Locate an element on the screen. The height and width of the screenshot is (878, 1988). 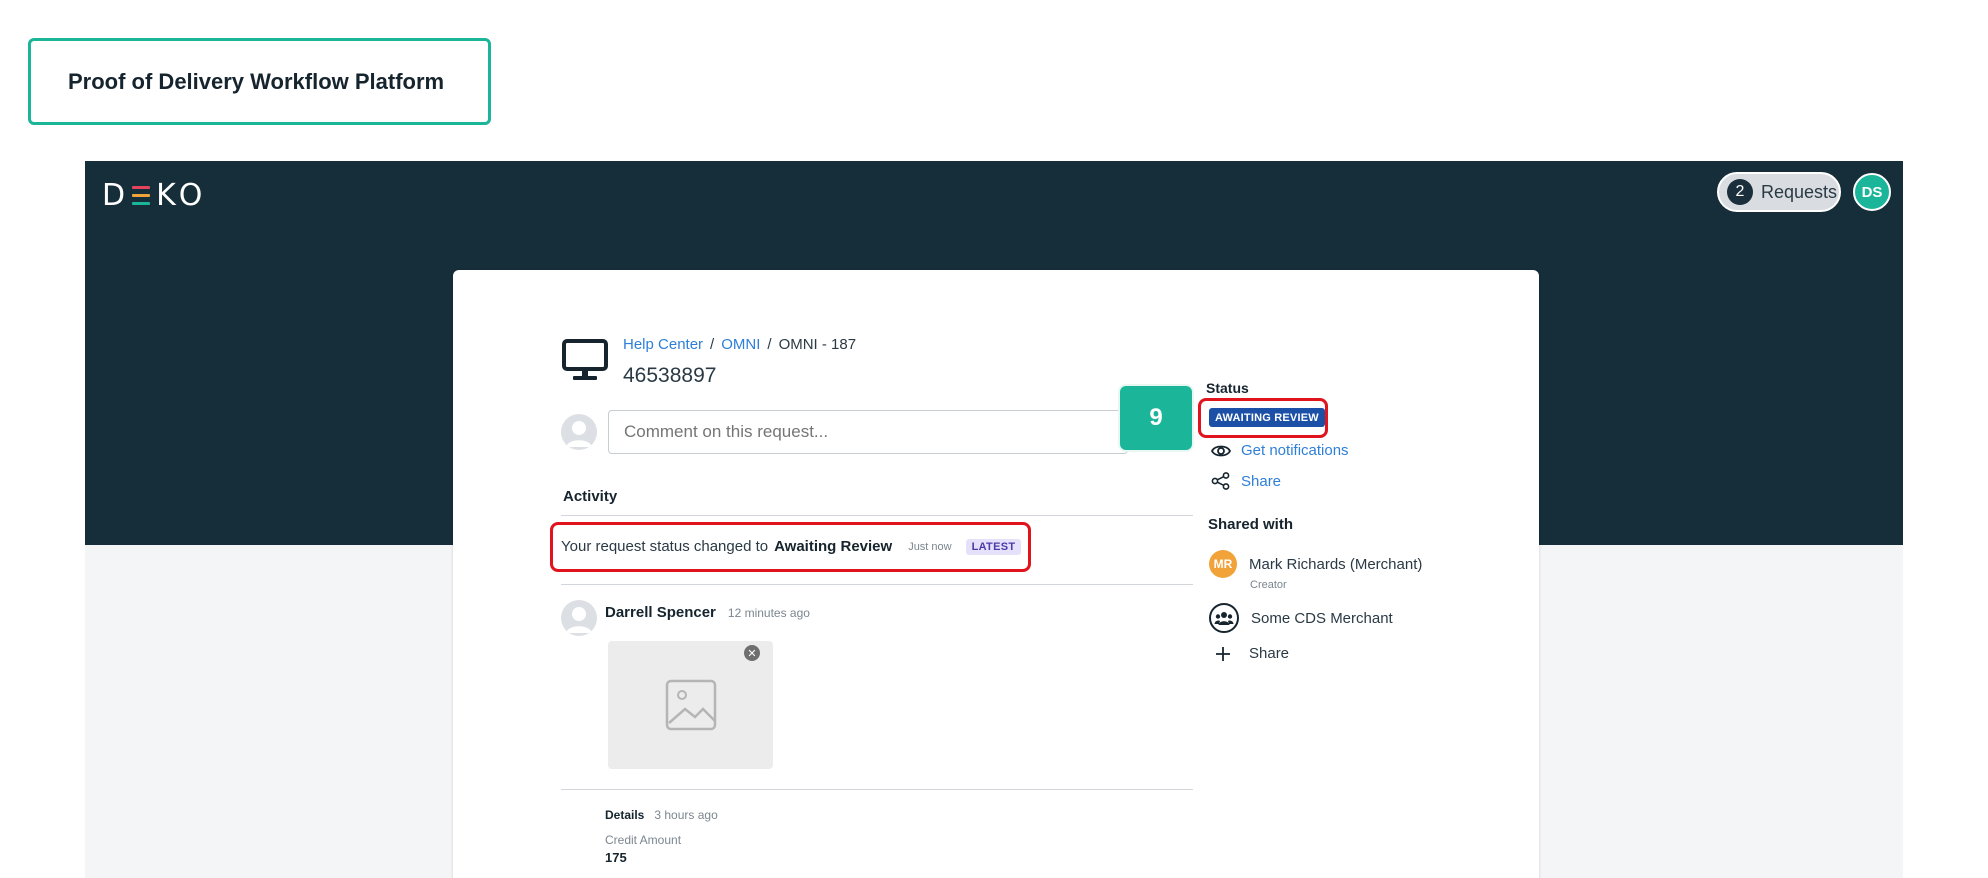
shared-user-row: MR Mark Richards (Merchant) is located at coordinates (1315, 564).